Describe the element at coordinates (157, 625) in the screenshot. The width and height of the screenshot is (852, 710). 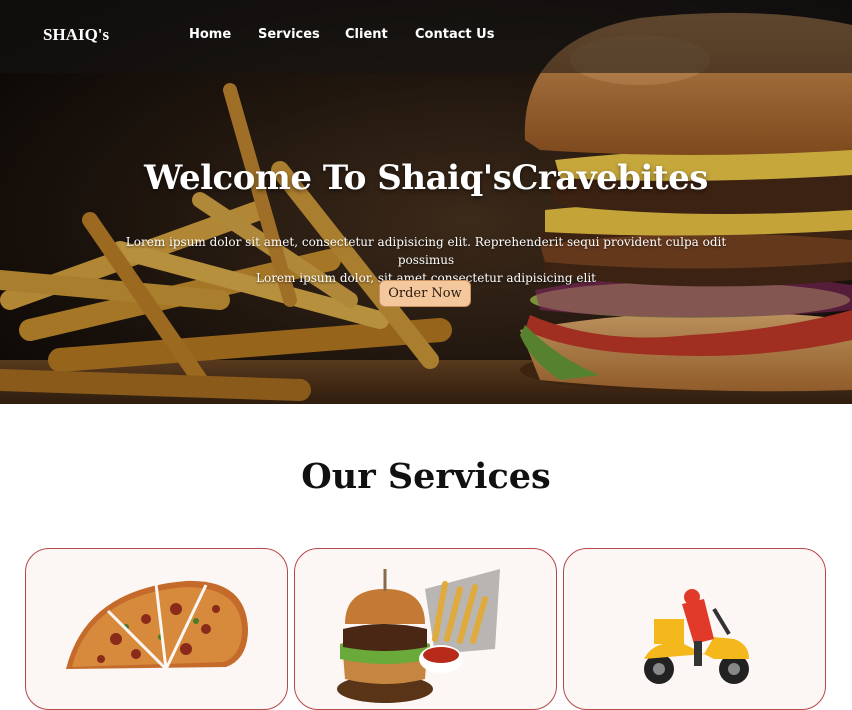
I see `pizza-image` at that location.